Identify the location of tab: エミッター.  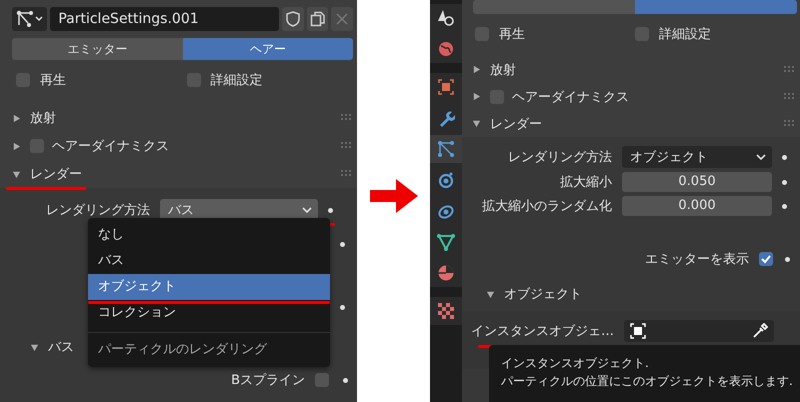
(97, 49).